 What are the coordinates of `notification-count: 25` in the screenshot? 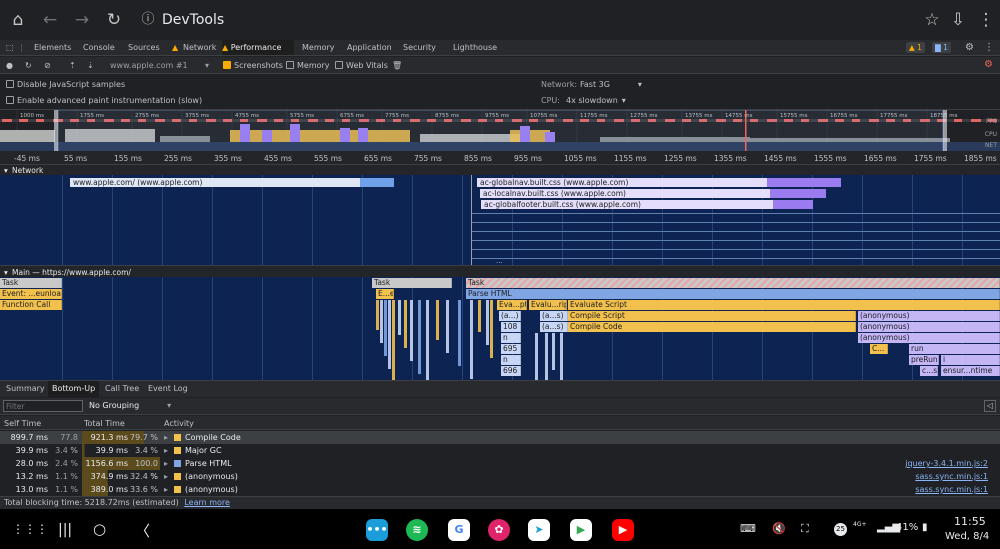 It's located at (840, 529).